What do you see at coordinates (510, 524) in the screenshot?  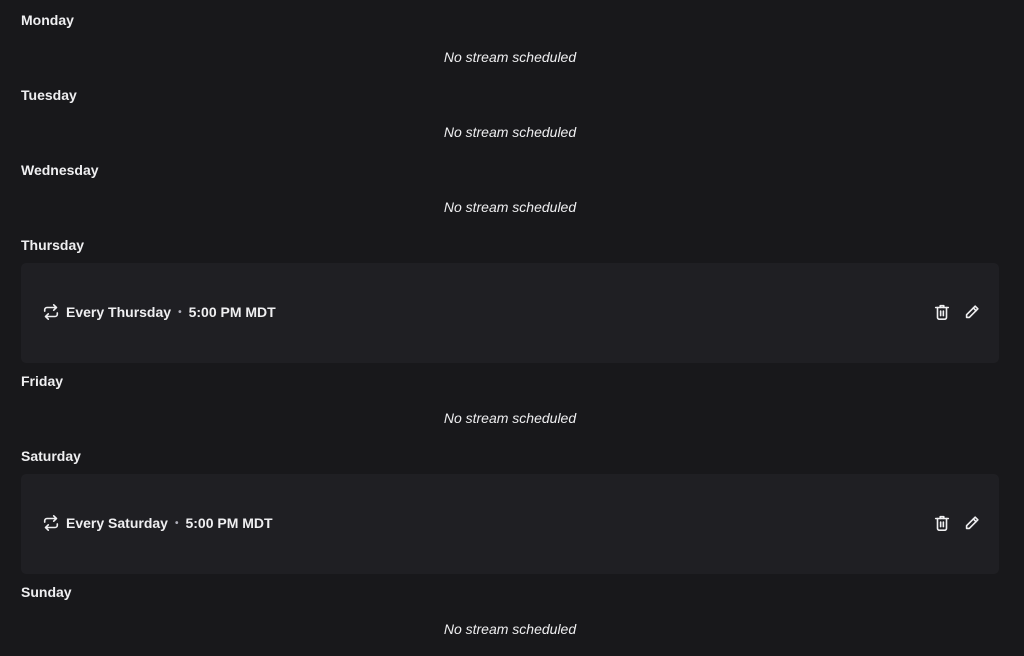 I see `schedule-segment-saturday: Every Saturday • 5:00 PM MDT` at bounding box center [510, 524].